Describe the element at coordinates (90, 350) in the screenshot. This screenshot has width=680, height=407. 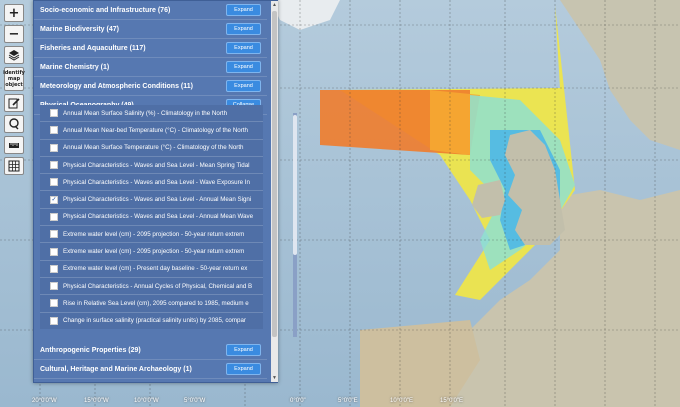
I see `category-label: Anthropogenic Properties (29)` at that location.